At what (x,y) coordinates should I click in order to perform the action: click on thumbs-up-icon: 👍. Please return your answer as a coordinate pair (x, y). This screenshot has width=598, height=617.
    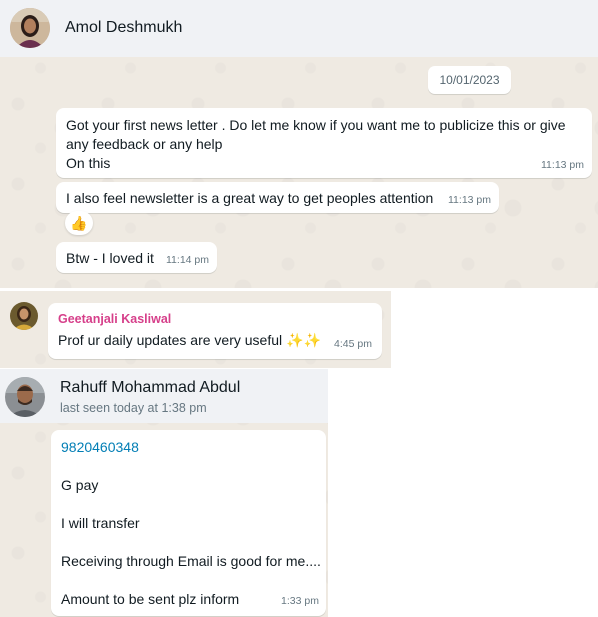
    Looking at the image, I should click on (79, 223).